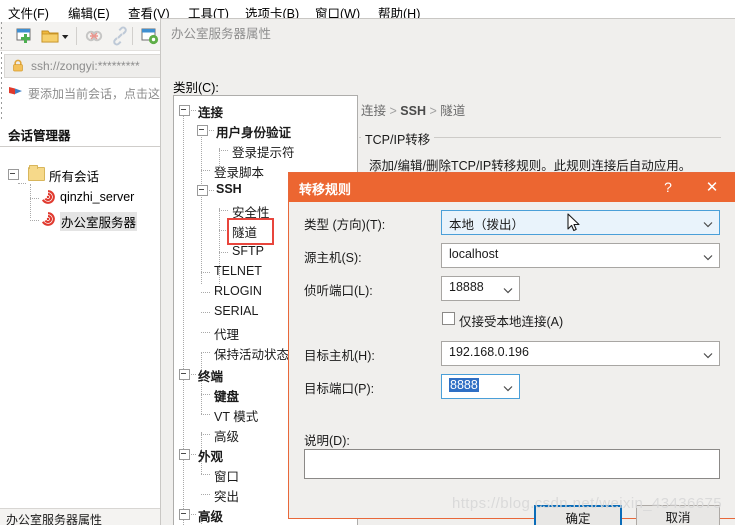 Image resolution: width=735 pixels, height=525 pixels. I want to click on breadcrumb-item-connection: 连接, so click(373, 111).